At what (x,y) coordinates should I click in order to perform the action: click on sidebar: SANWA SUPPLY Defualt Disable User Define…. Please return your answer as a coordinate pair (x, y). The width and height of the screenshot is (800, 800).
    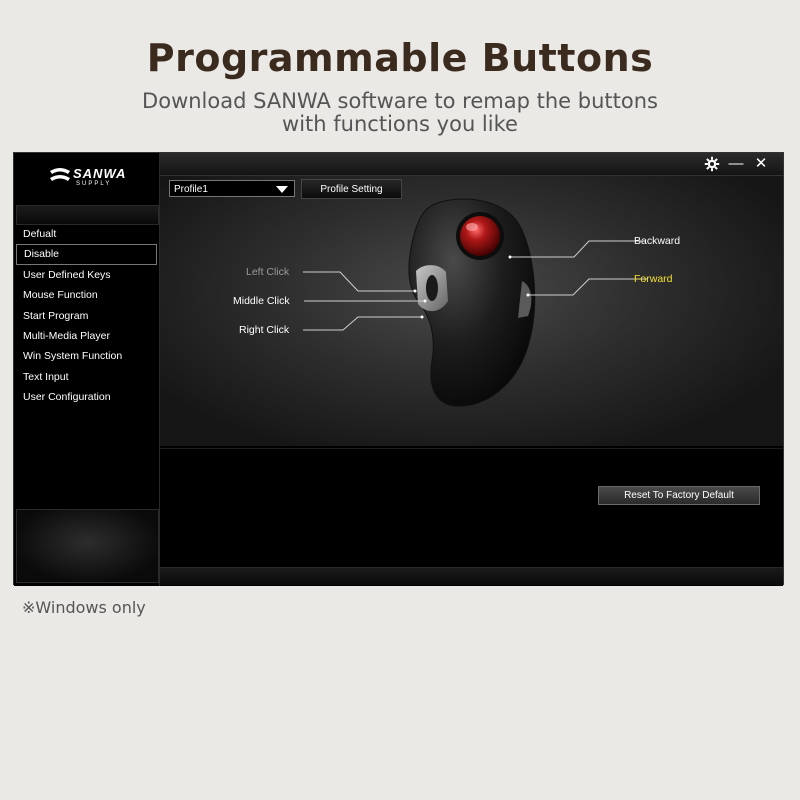
    Looking at the image, I should click on (86, 369).